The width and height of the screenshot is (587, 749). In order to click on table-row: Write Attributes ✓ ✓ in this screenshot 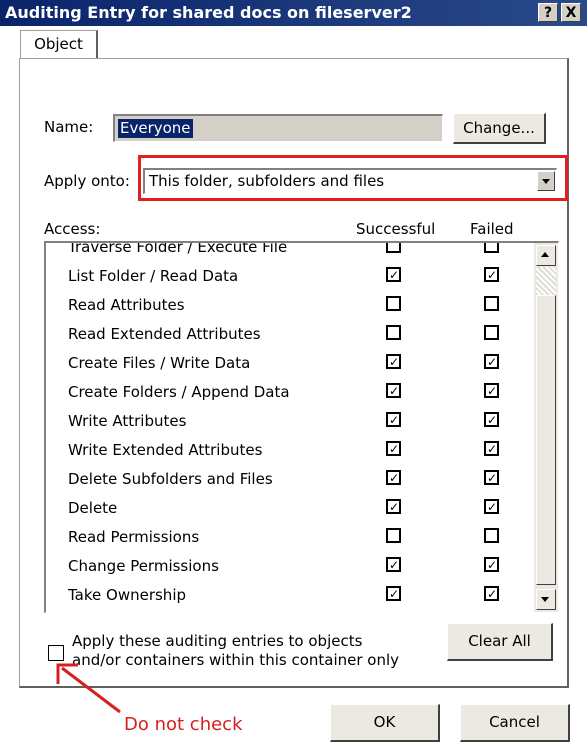, I will do `click(290, 423)`.